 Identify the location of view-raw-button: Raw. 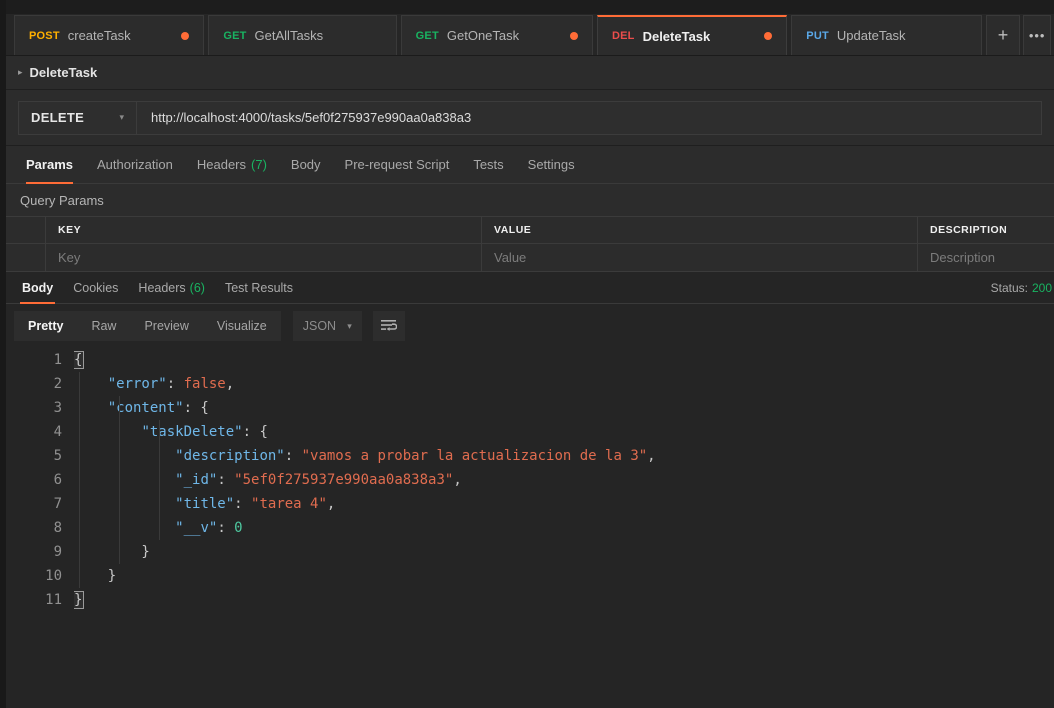
(103, 326).